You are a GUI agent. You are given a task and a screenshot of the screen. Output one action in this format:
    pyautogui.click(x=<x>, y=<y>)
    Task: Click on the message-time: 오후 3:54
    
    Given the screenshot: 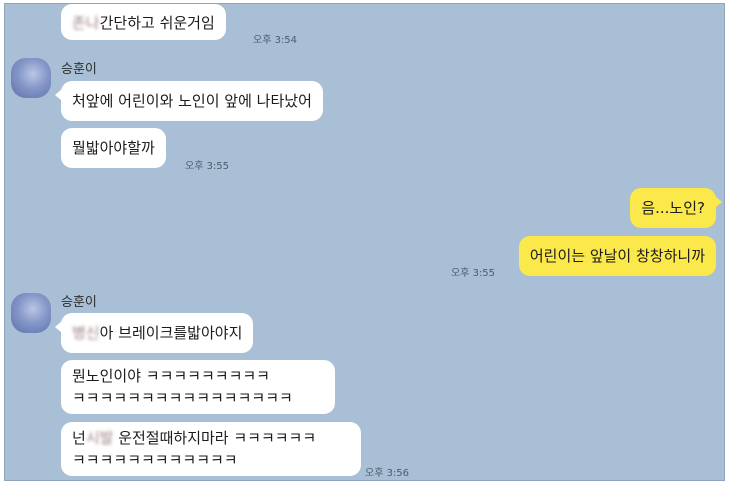 What is the action you would take?
    pyautogui.click(x=275, y=40)
    